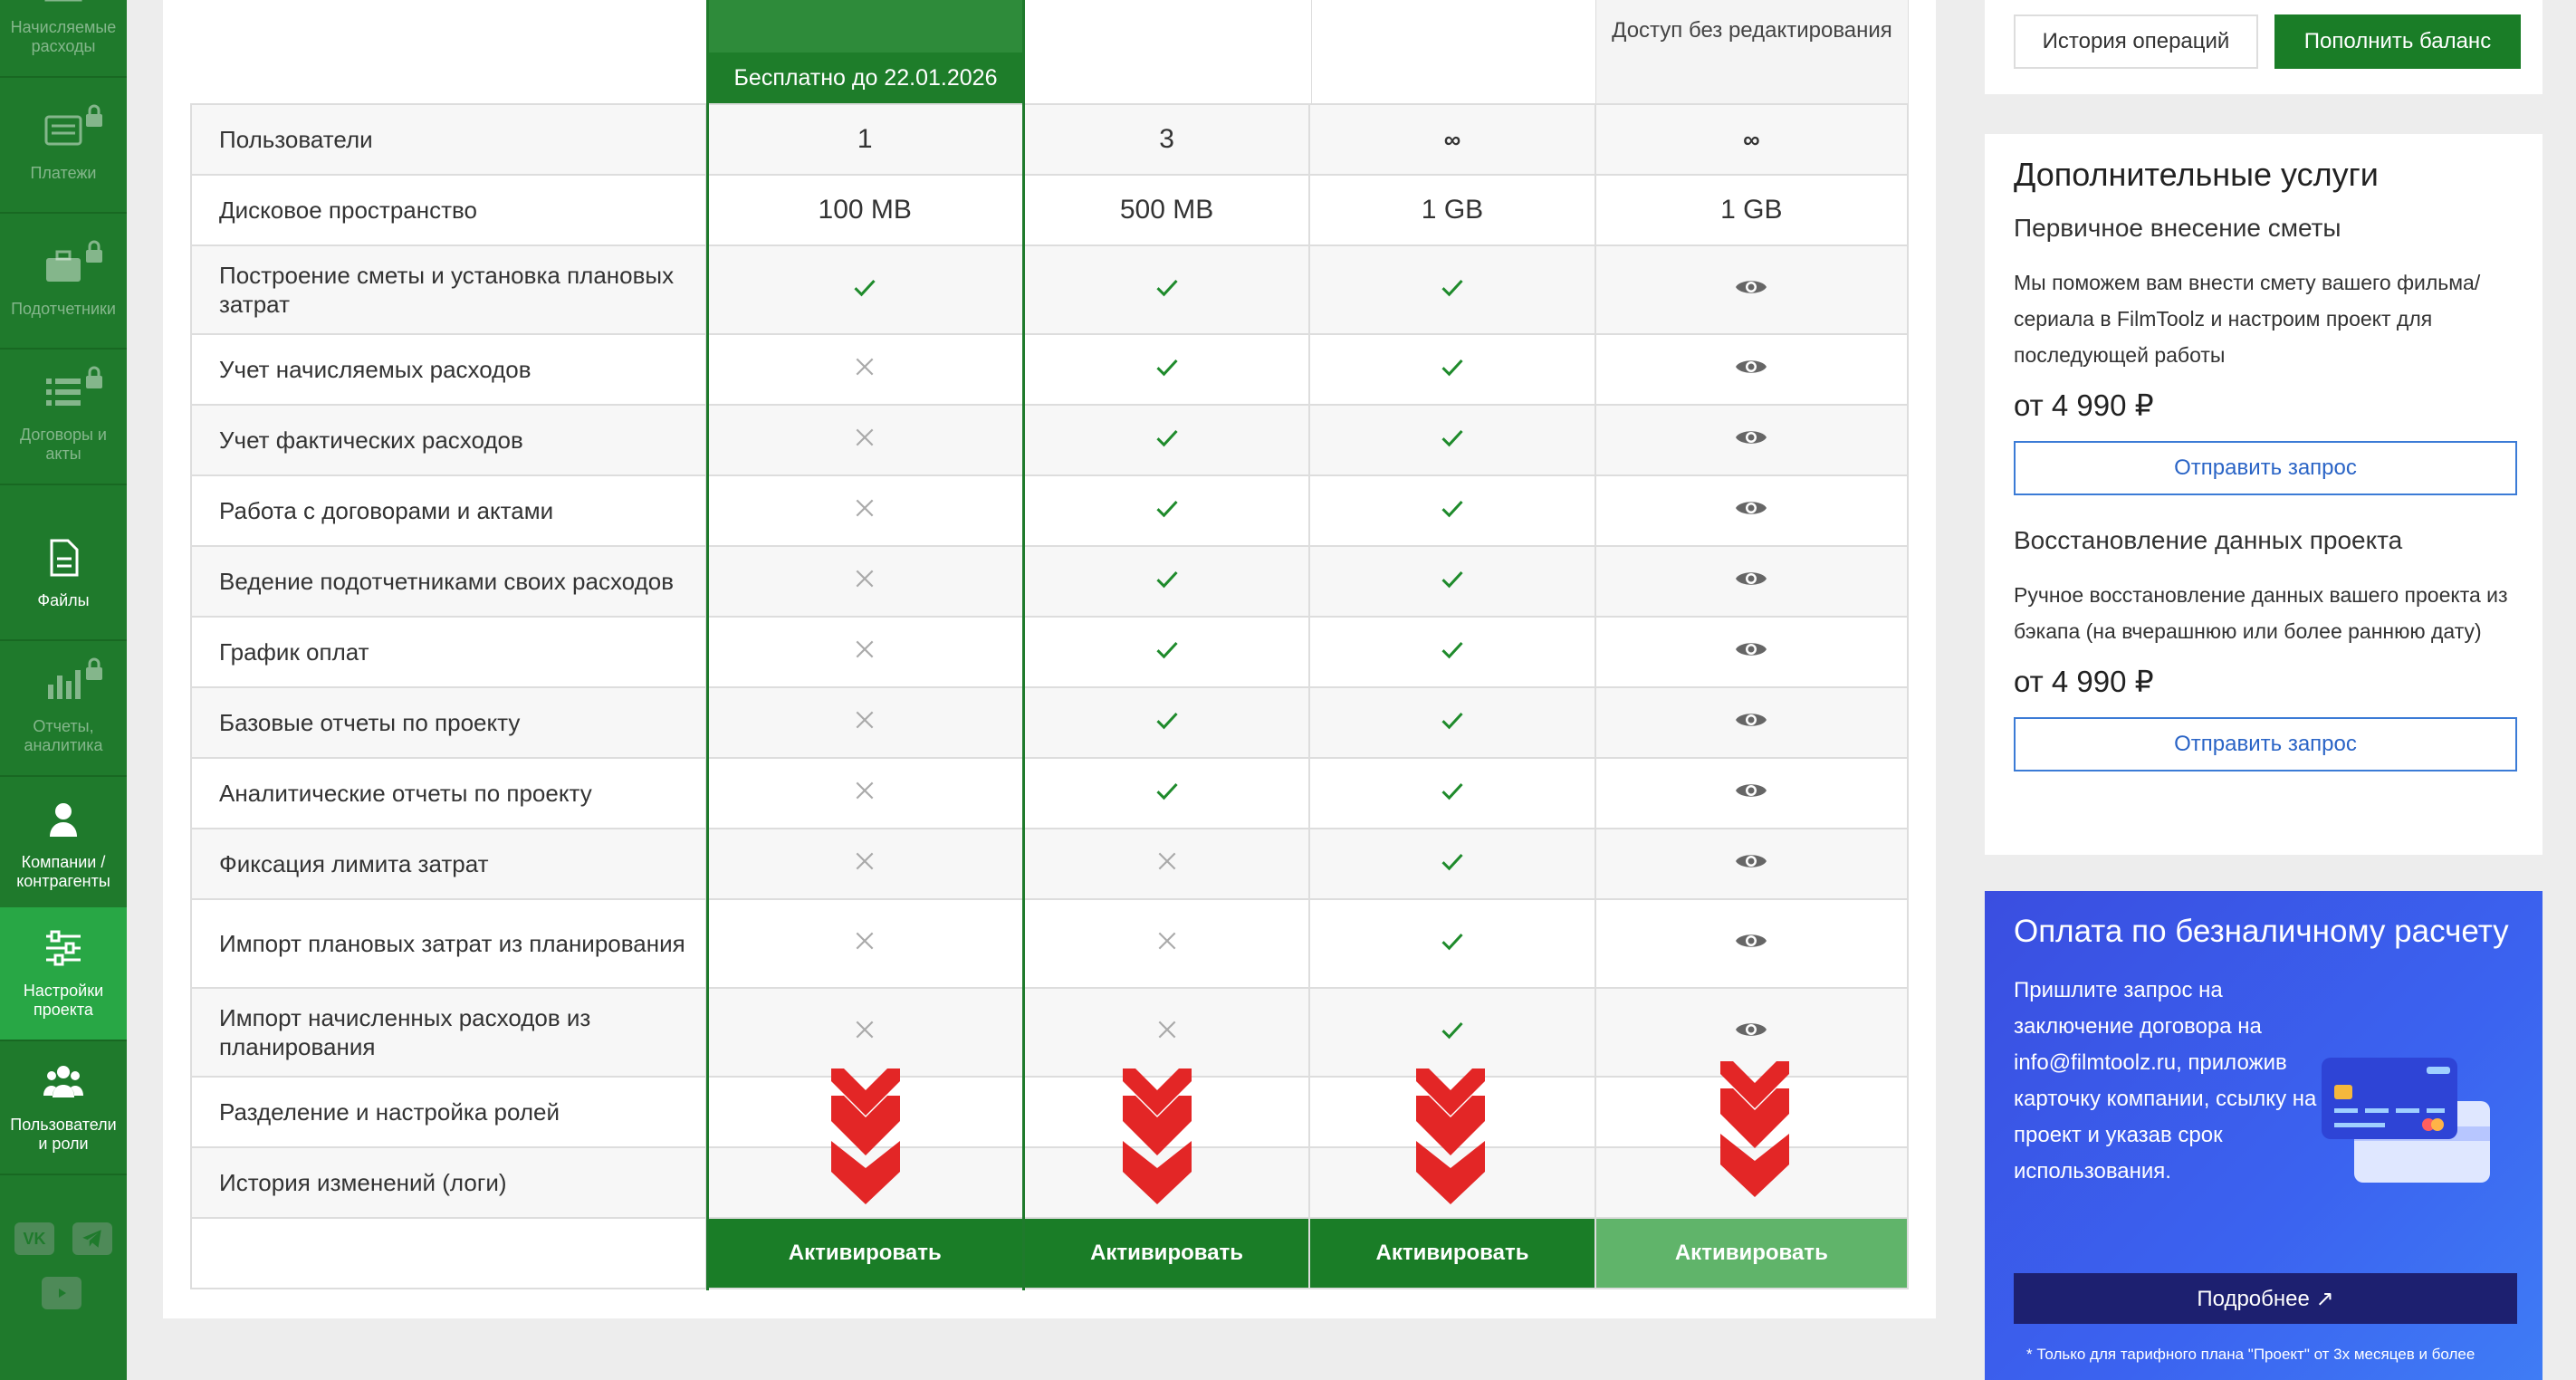  I want to click on table-row: История изменений (логи), so click(1050, 1182).